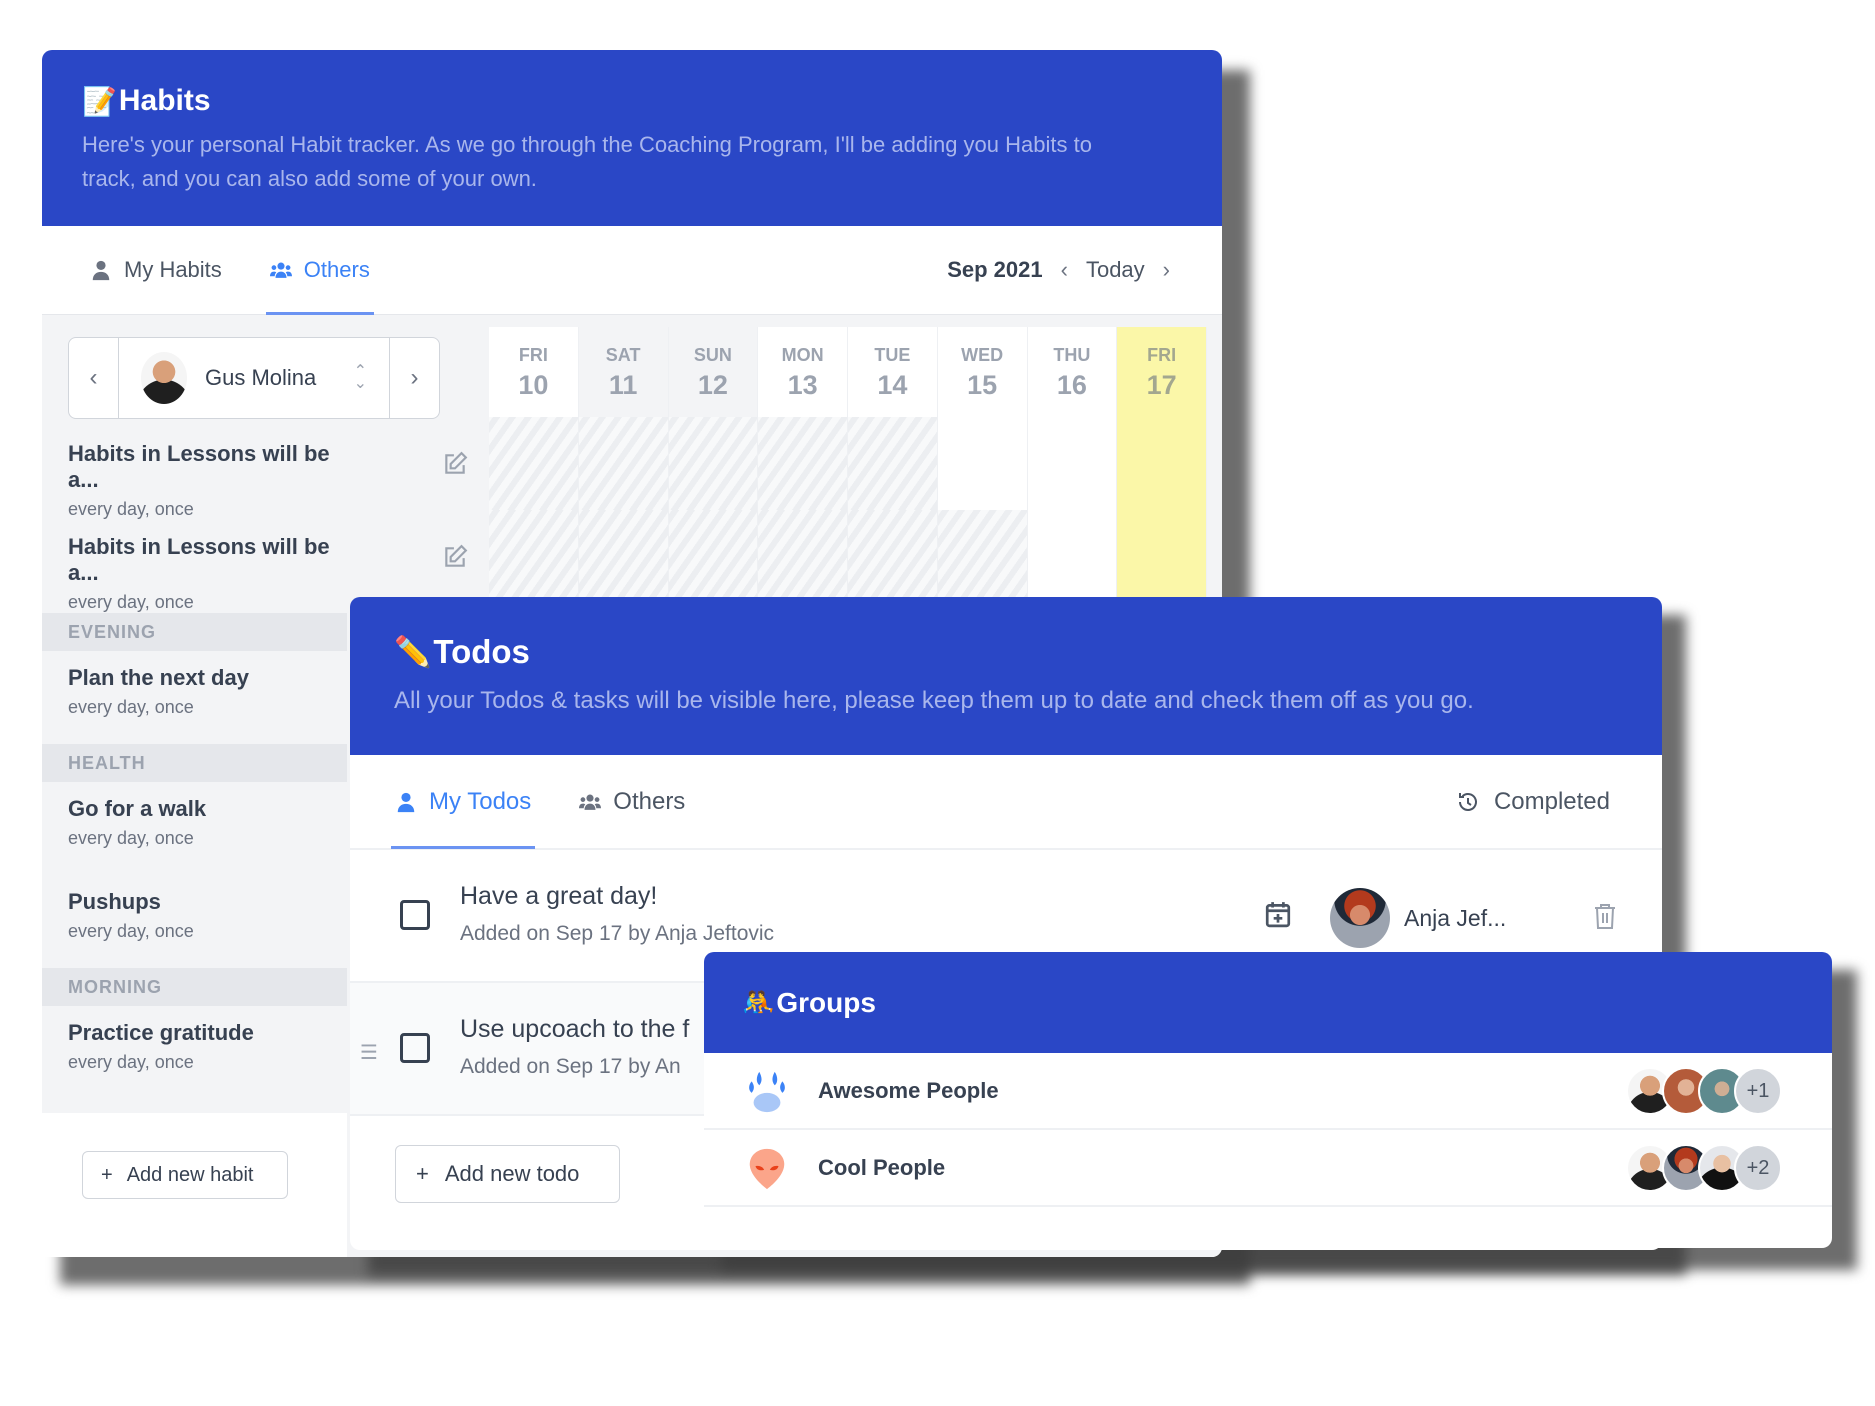 The width and height of the screenshot is (1875, 1406). I want to click on prev-user-button: ‹, so click(94, 378).